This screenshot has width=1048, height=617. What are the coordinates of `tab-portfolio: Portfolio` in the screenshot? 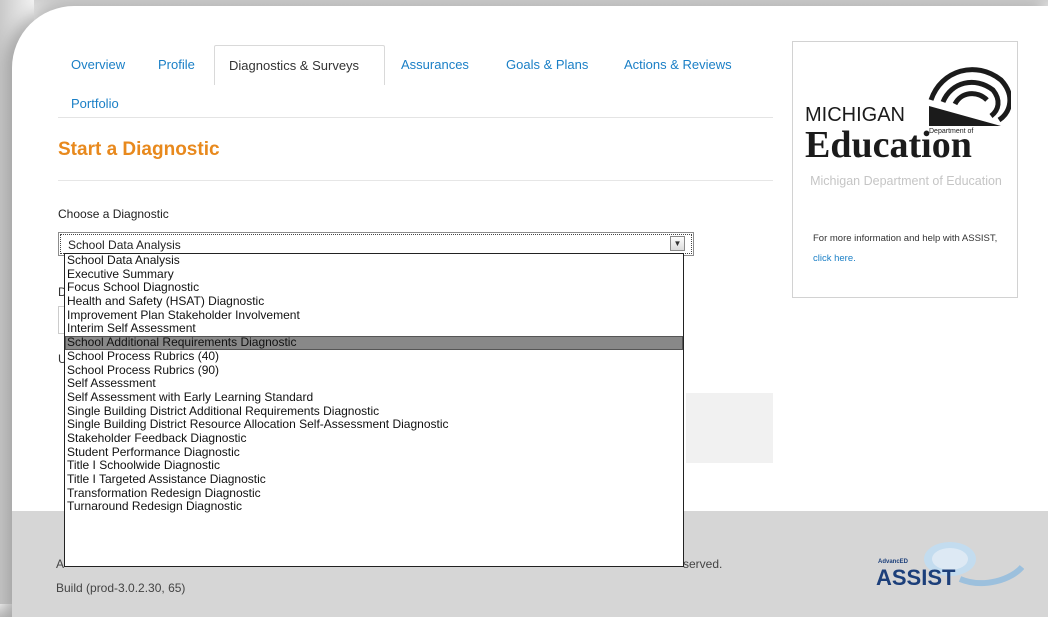 It's located at (95, 103).